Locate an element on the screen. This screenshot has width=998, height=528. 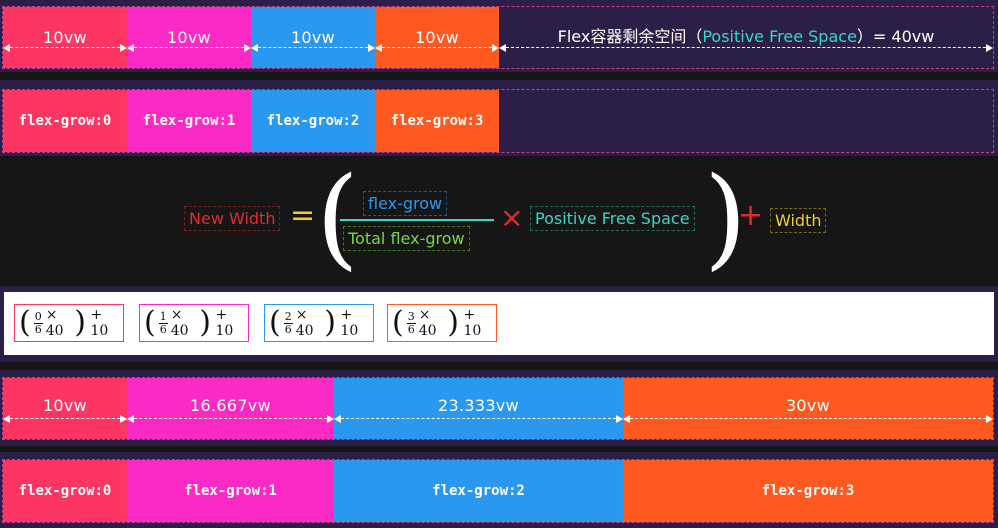
numerator-term: flex-grow is located at coordinates (405, 203).